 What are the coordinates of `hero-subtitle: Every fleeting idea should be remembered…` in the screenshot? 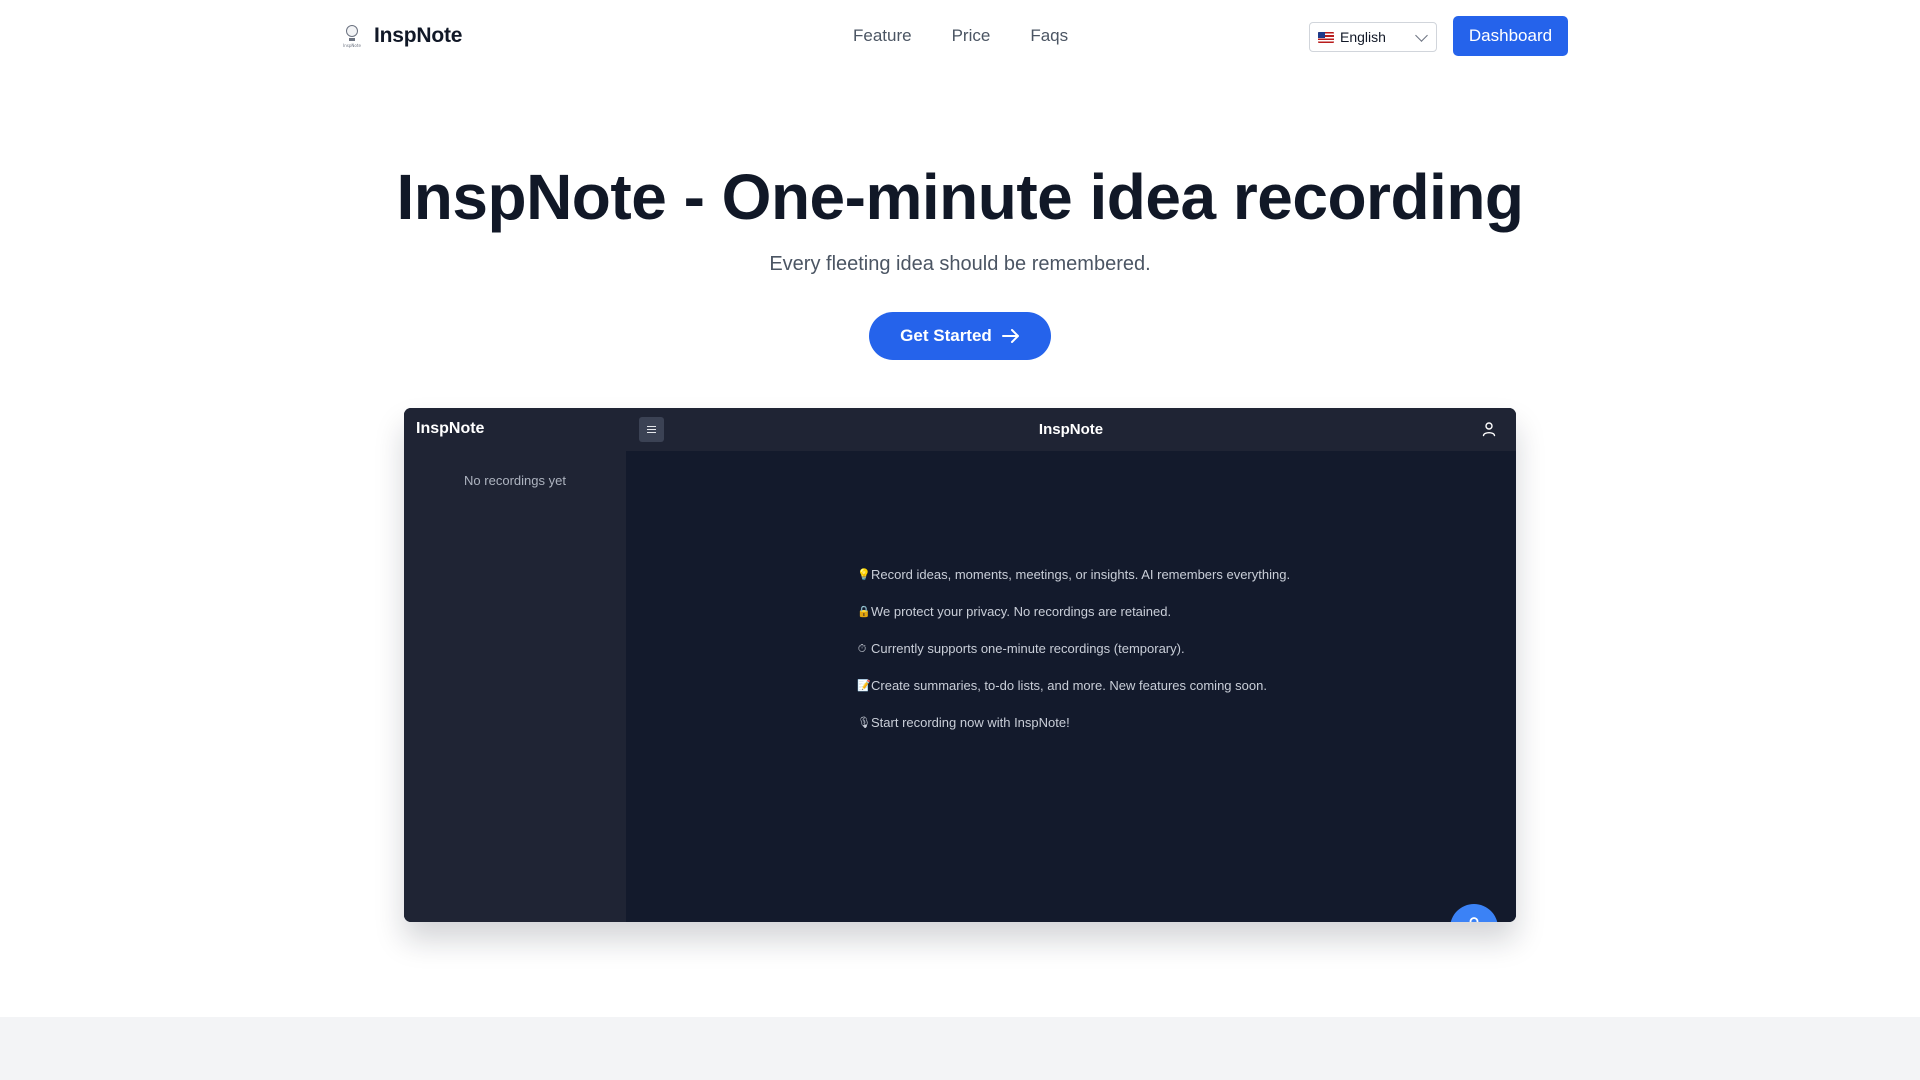 It's located at (960, 264).